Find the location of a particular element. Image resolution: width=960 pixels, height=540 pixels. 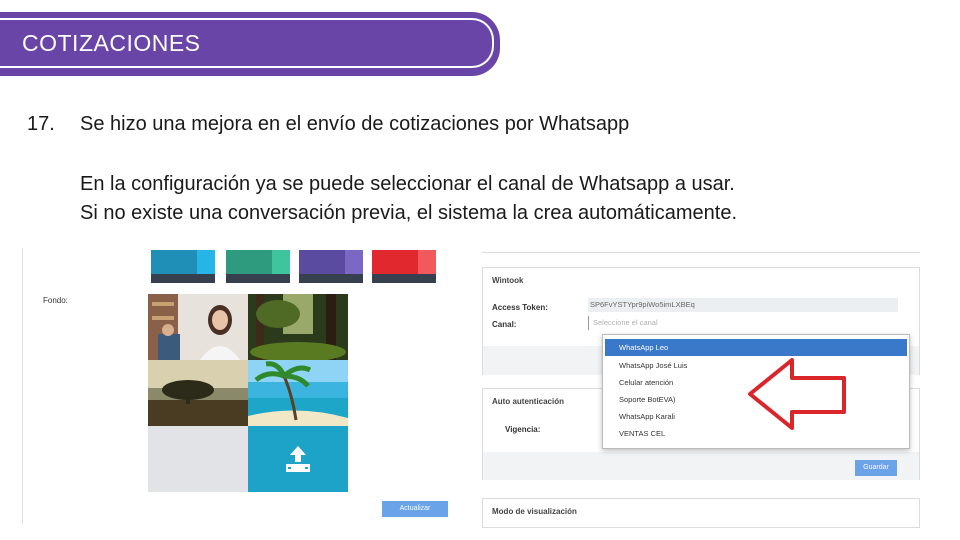

display-mode-card: Modo de visualización is located at coordinates (701, 513).